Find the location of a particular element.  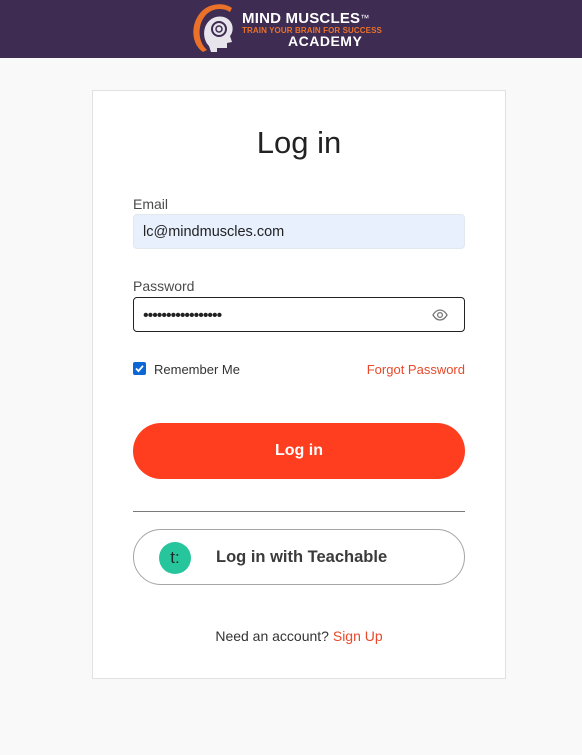

brand-name-line2: ACADEMY is located at coordinates (325, 41).